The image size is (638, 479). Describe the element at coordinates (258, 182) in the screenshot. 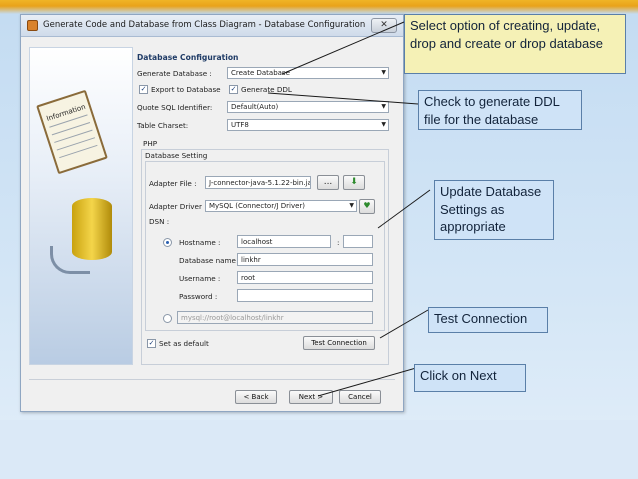

I see `adapter-file-field: J-connector-java-5.1.22-bin.jar` at that location.